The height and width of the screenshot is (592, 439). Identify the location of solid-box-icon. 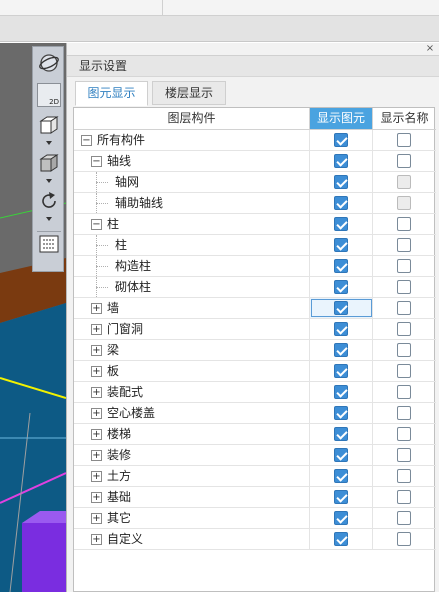
(49, 163).